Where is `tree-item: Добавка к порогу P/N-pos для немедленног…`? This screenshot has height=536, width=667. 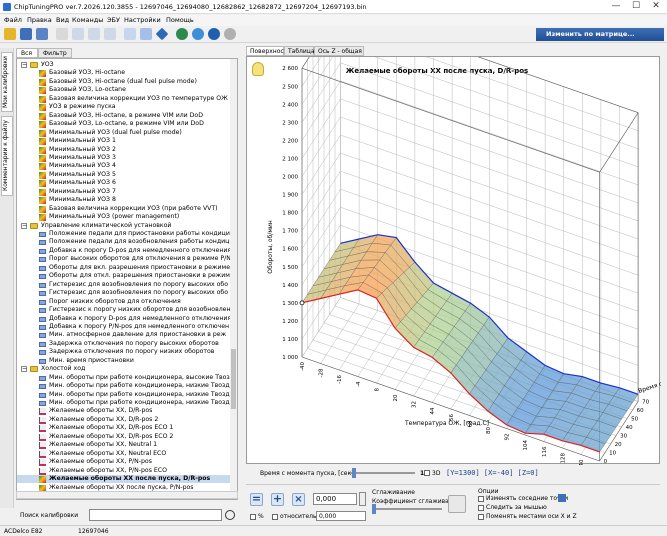
tree-item: Добавка к порогу P/N-pos для немедленног… is located at coordinates (127, 327).